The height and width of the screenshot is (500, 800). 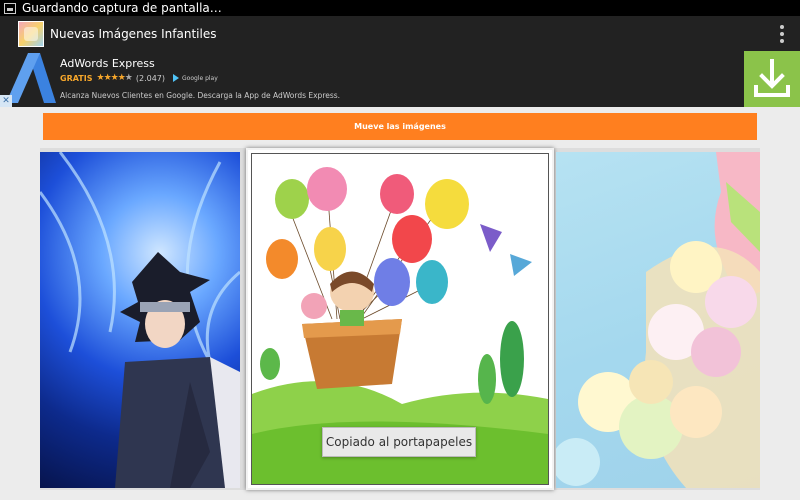 What do you see at coordinates (10, 8) in the screenshot?
I see `screenshot-icon` at bounding box center [10, 8].